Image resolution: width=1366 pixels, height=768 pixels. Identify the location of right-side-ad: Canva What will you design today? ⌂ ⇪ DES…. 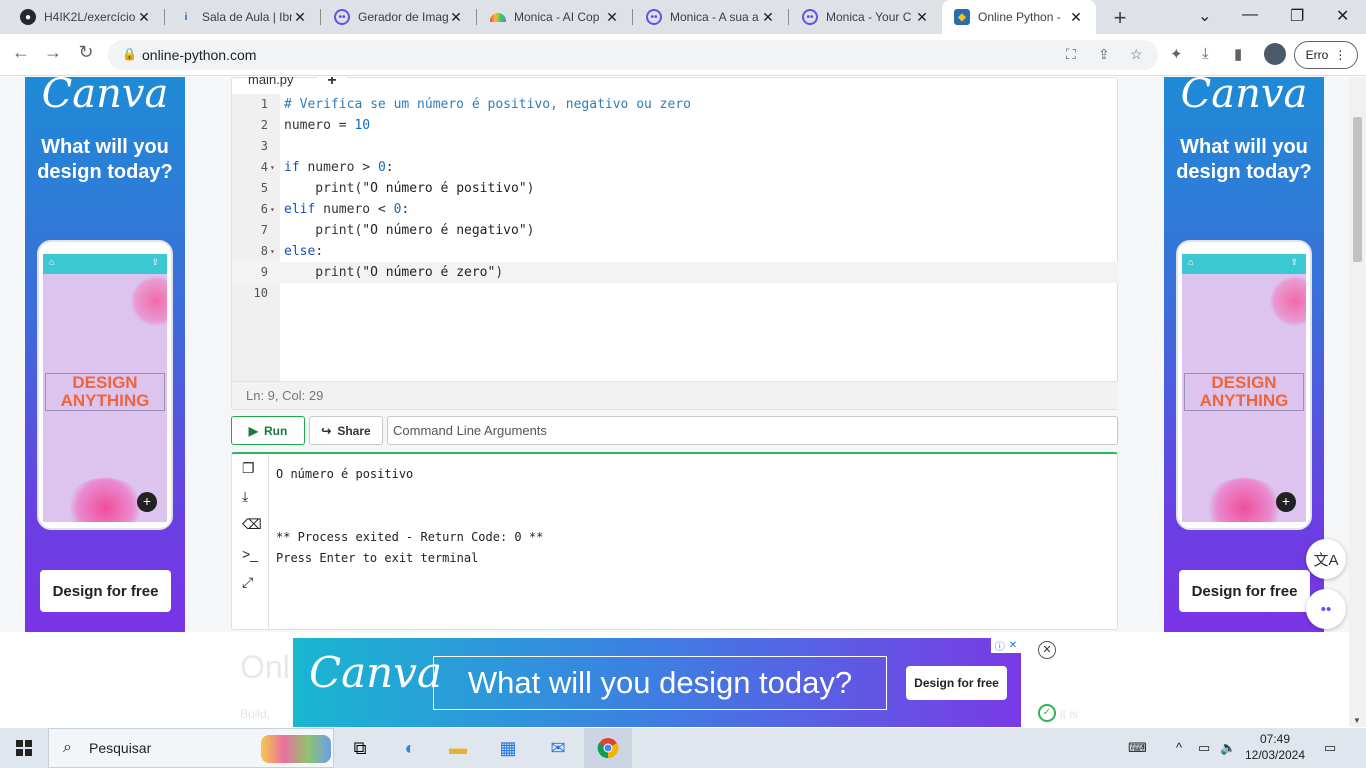
(1244, 354).